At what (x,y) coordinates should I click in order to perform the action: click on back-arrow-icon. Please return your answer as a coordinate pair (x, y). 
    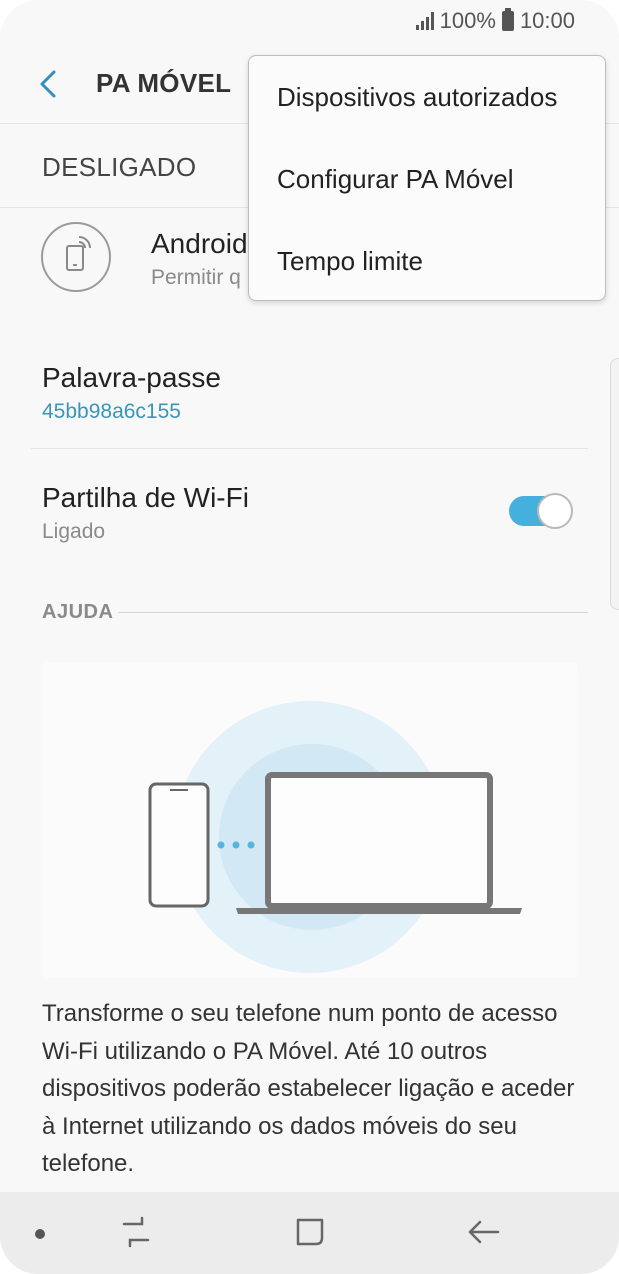
    Looking at the image, I should click on (49, 84).